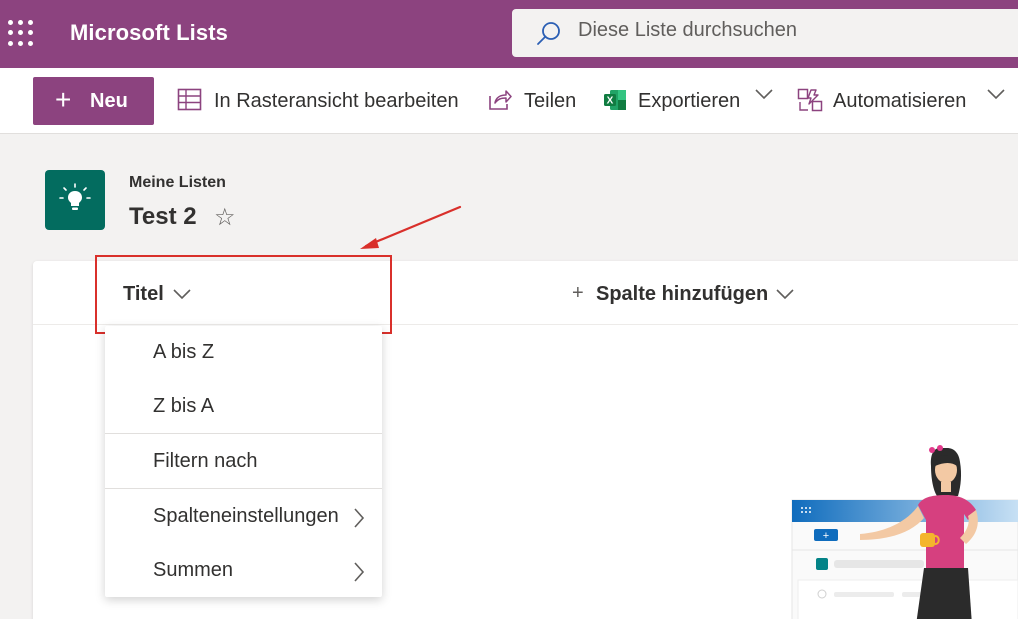  Describe the element at coordinates (810, 100) in the screenshot. I see `automate-icon` at that location.